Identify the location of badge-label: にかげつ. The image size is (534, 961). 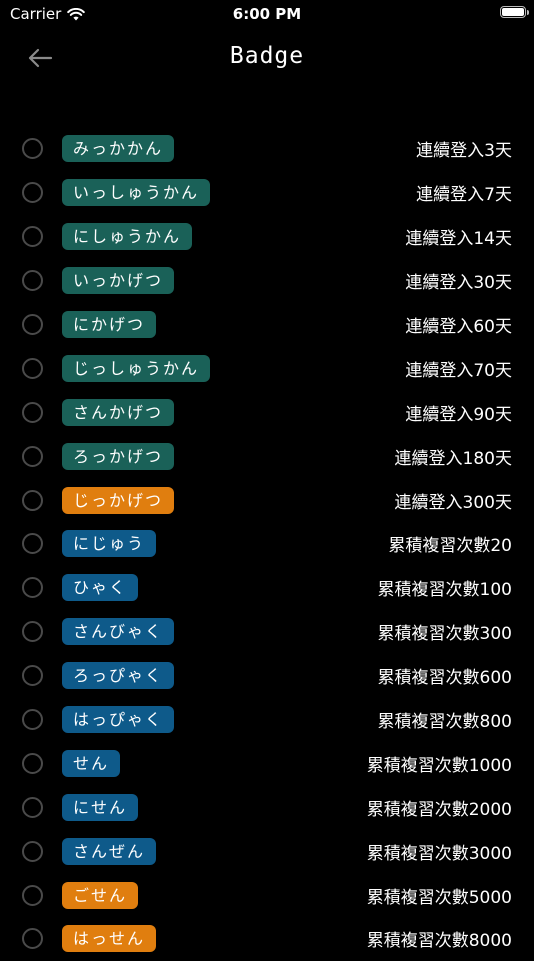
(109, 324).